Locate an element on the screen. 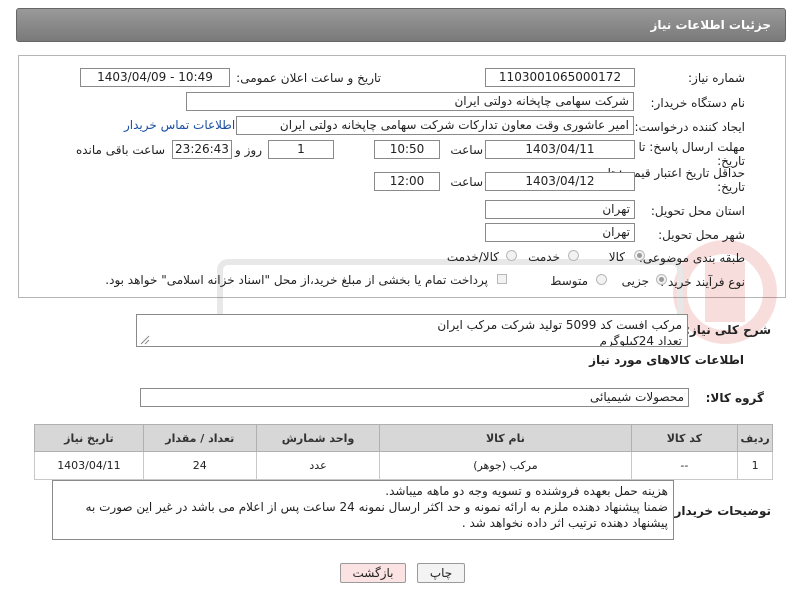 The height and width of the screenshot is (598, 789). price-deadline-label-2: تاریخ: is located at coordinates (731, 187).